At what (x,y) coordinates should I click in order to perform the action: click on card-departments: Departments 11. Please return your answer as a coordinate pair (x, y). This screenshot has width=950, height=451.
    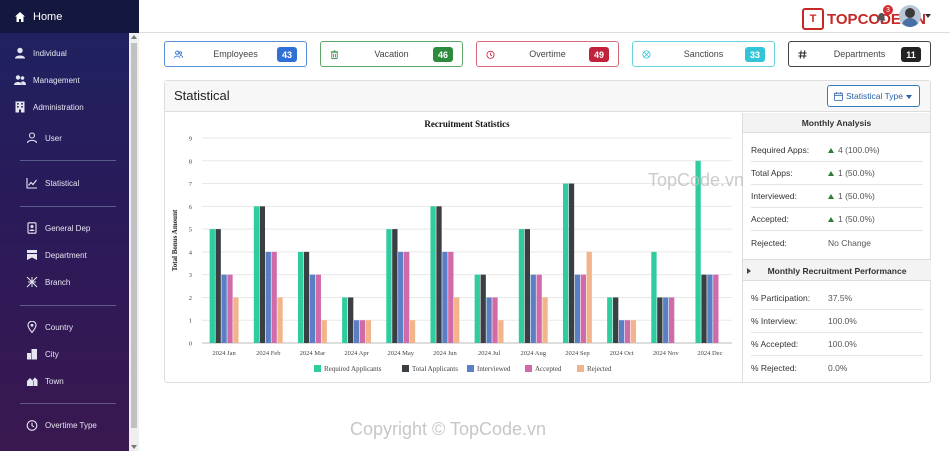
    Looking at the image, I should click on (859, 54).